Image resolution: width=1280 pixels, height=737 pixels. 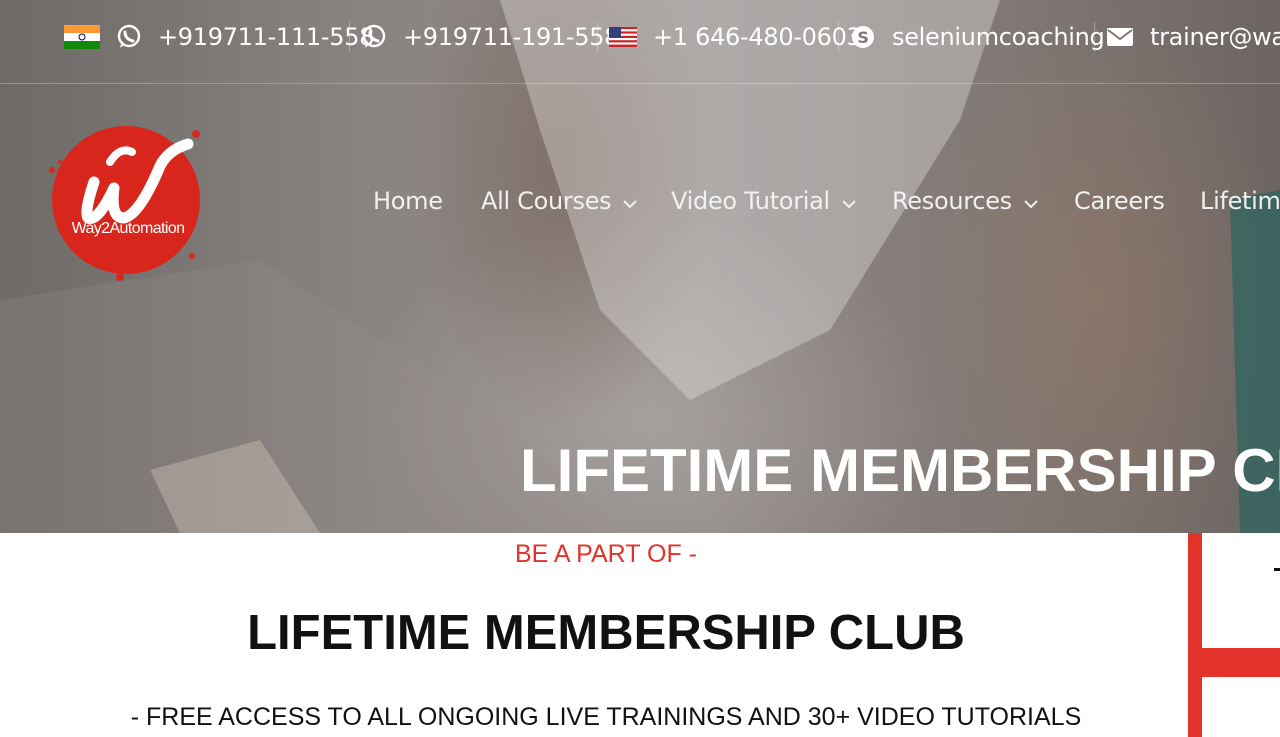 I want to click on india-flag-icon, so click(x=82, y=37).